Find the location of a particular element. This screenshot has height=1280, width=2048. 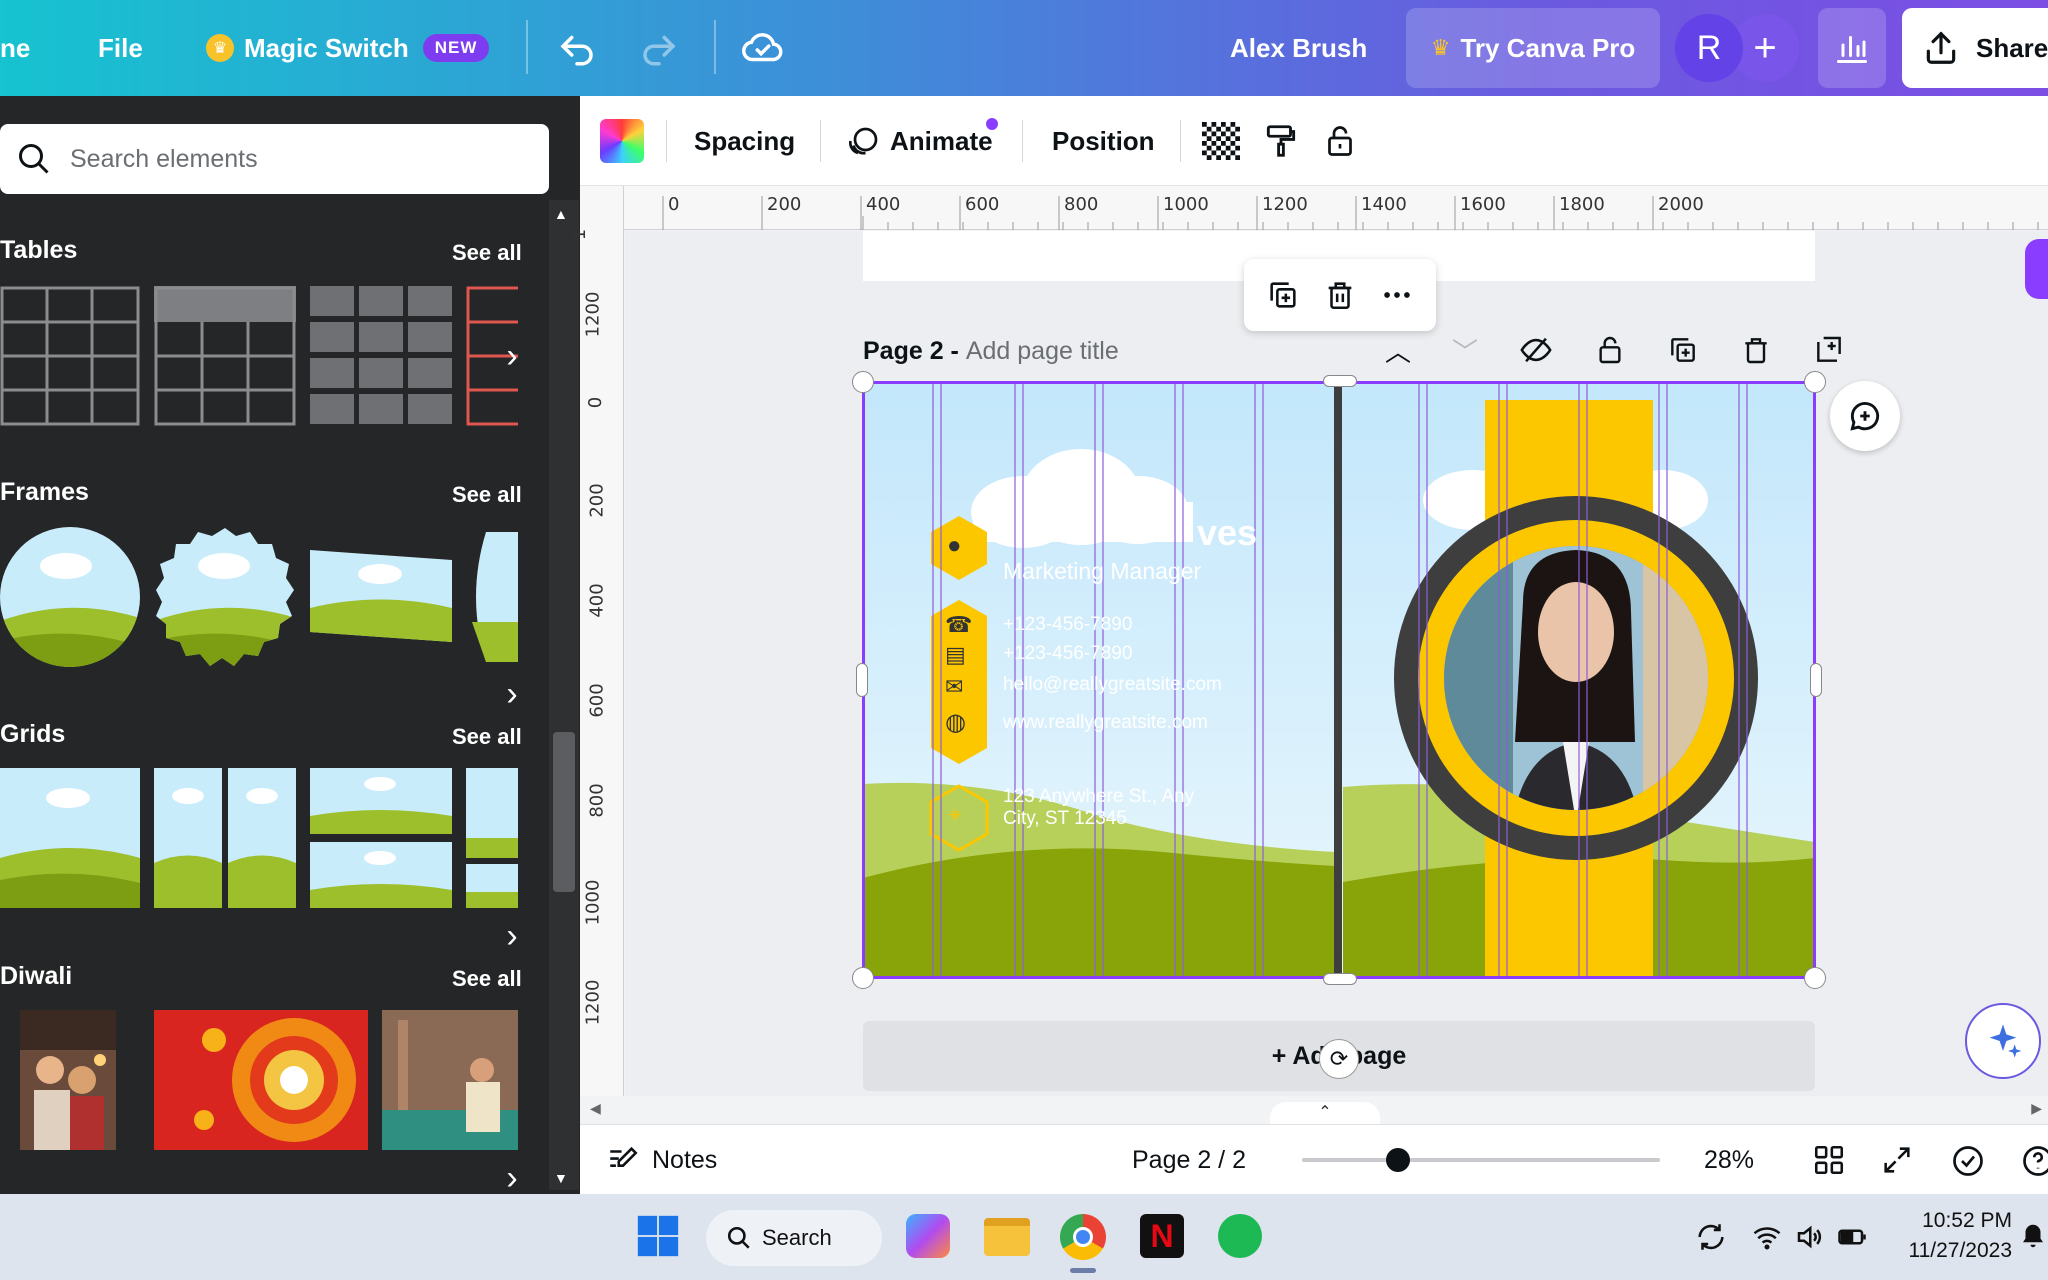

file-menu: File is located at coordinates (120, 48).